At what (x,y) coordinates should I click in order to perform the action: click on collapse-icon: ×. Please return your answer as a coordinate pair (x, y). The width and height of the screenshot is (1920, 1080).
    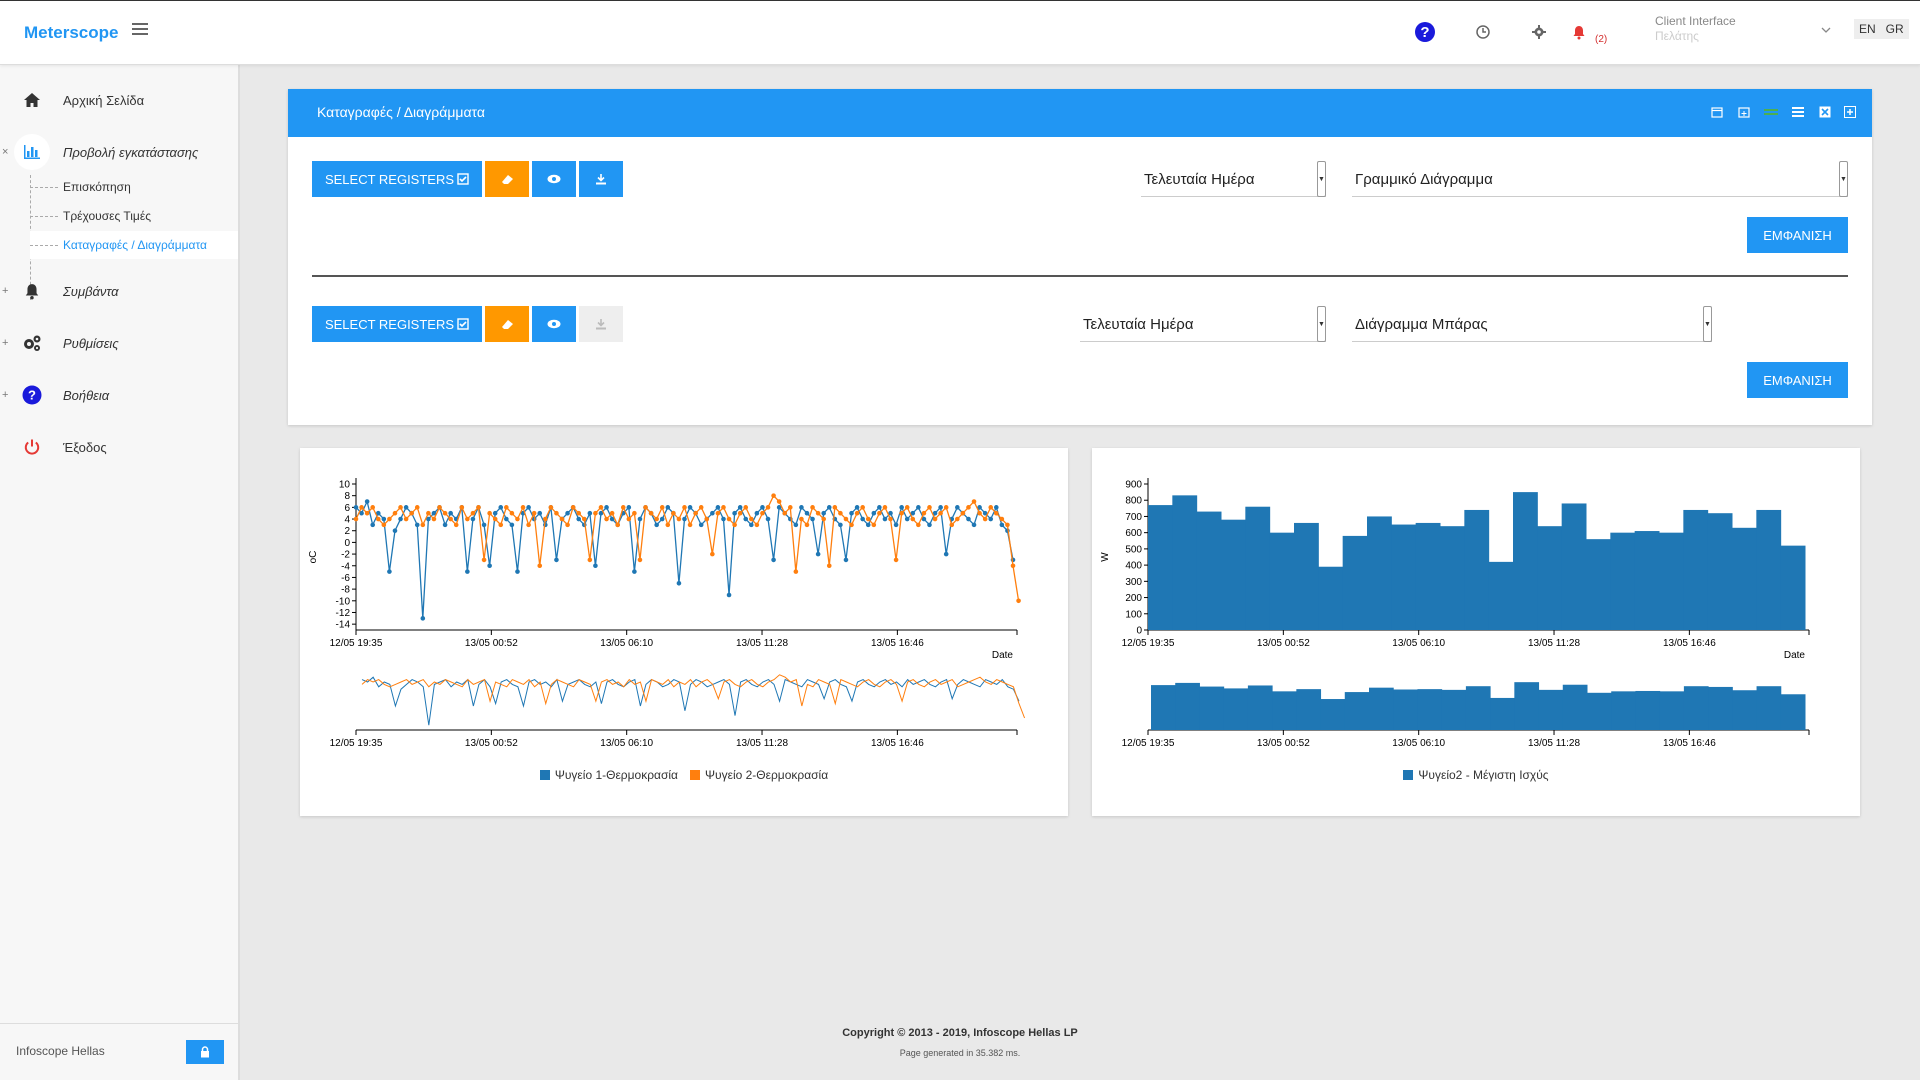
    Looking at the image, I should click on (5, 152).